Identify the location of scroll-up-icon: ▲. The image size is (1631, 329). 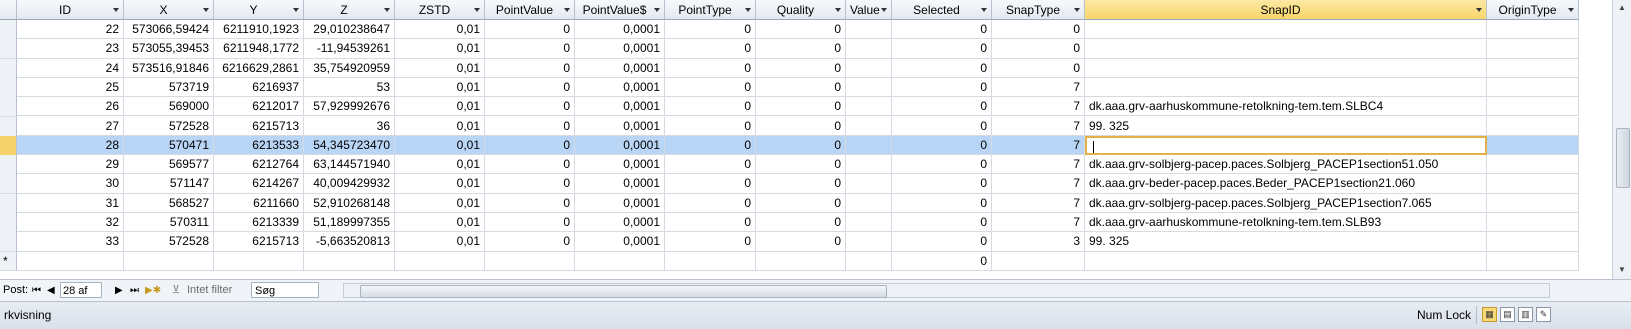
(1622, 8).